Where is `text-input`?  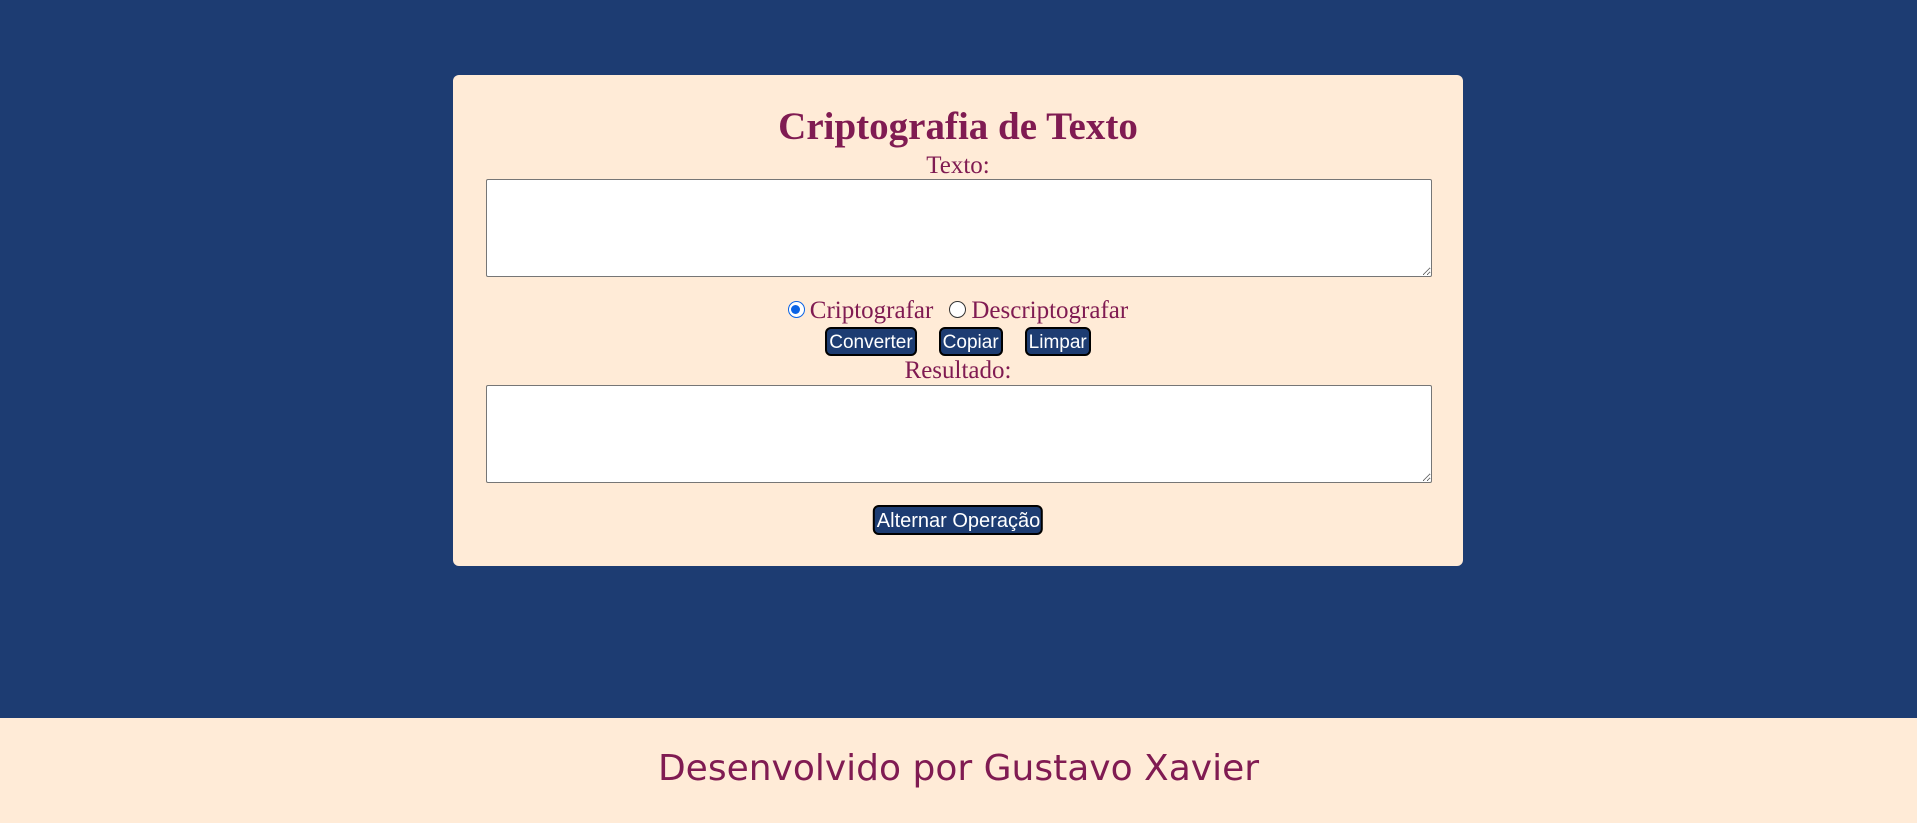 text-input is located at coordinates (959, 228).